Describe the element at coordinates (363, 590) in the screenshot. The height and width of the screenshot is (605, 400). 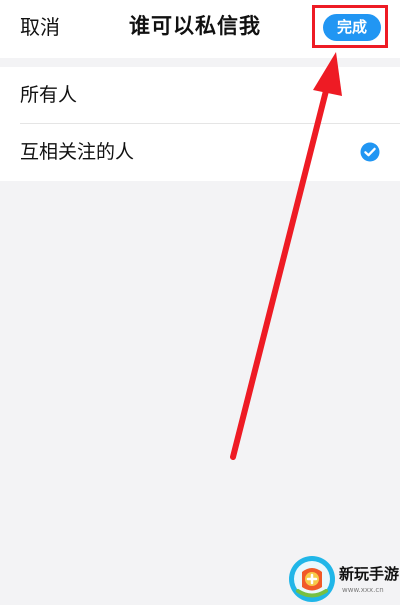
I see `watermark-domain: www.xxx.cn` at that location.